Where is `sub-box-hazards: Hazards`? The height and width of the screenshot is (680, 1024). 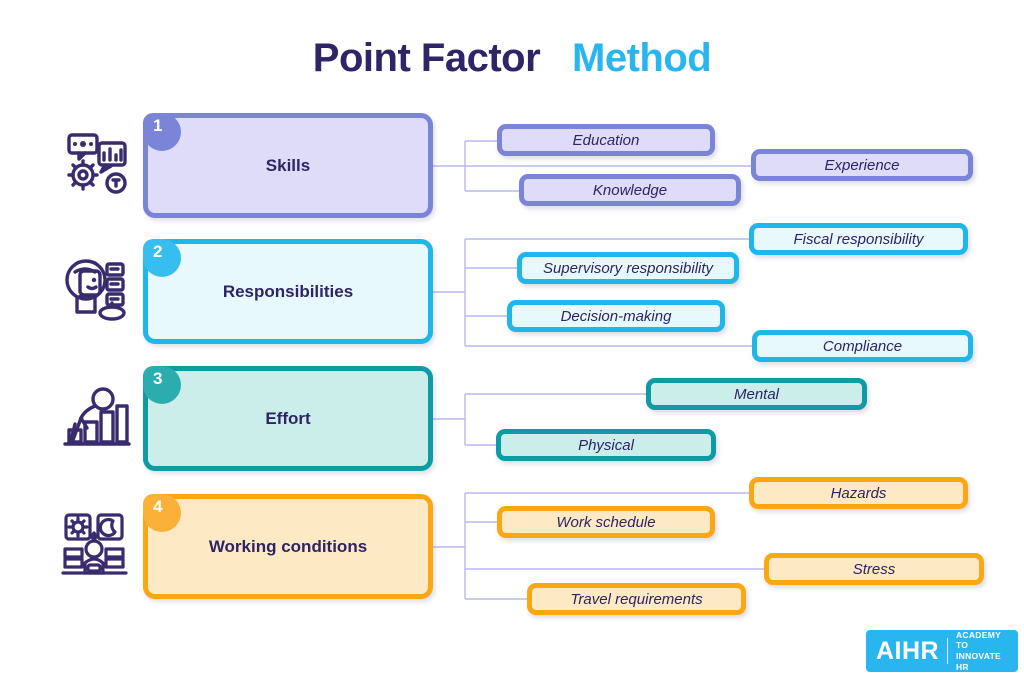 sub-box-hazards: Hazards is located at coordinates (858, 493).